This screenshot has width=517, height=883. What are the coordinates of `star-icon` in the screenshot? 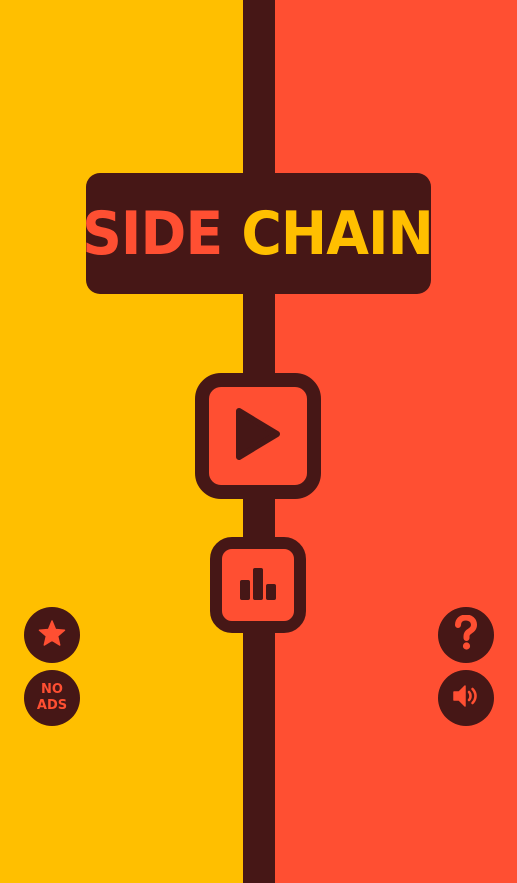 It's located at (52, 635).